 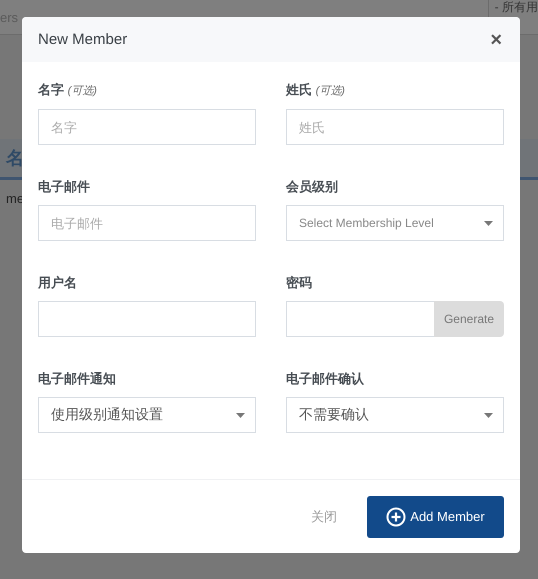 What do you see at coordinates (147, 223) in the screenshot?
I see `text-field: 电子邮件` at bounding box center [147, 223].